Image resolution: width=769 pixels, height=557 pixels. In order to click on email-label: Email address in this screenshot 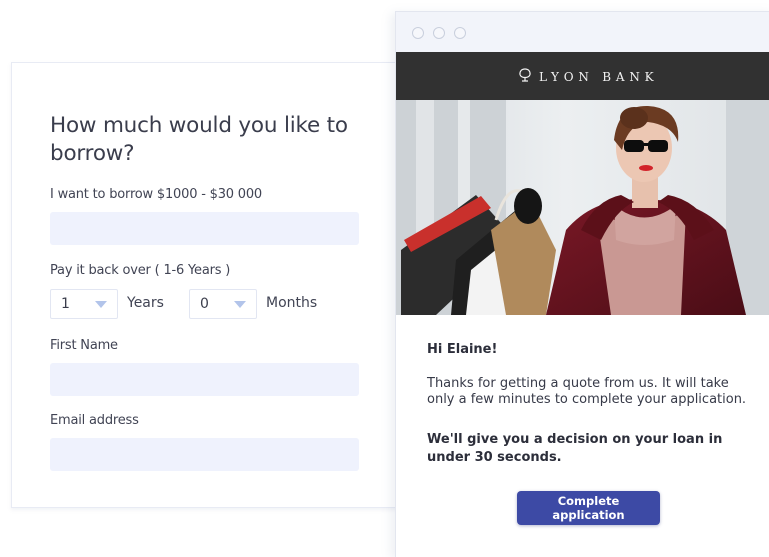, I will do `click(94, 420)`.